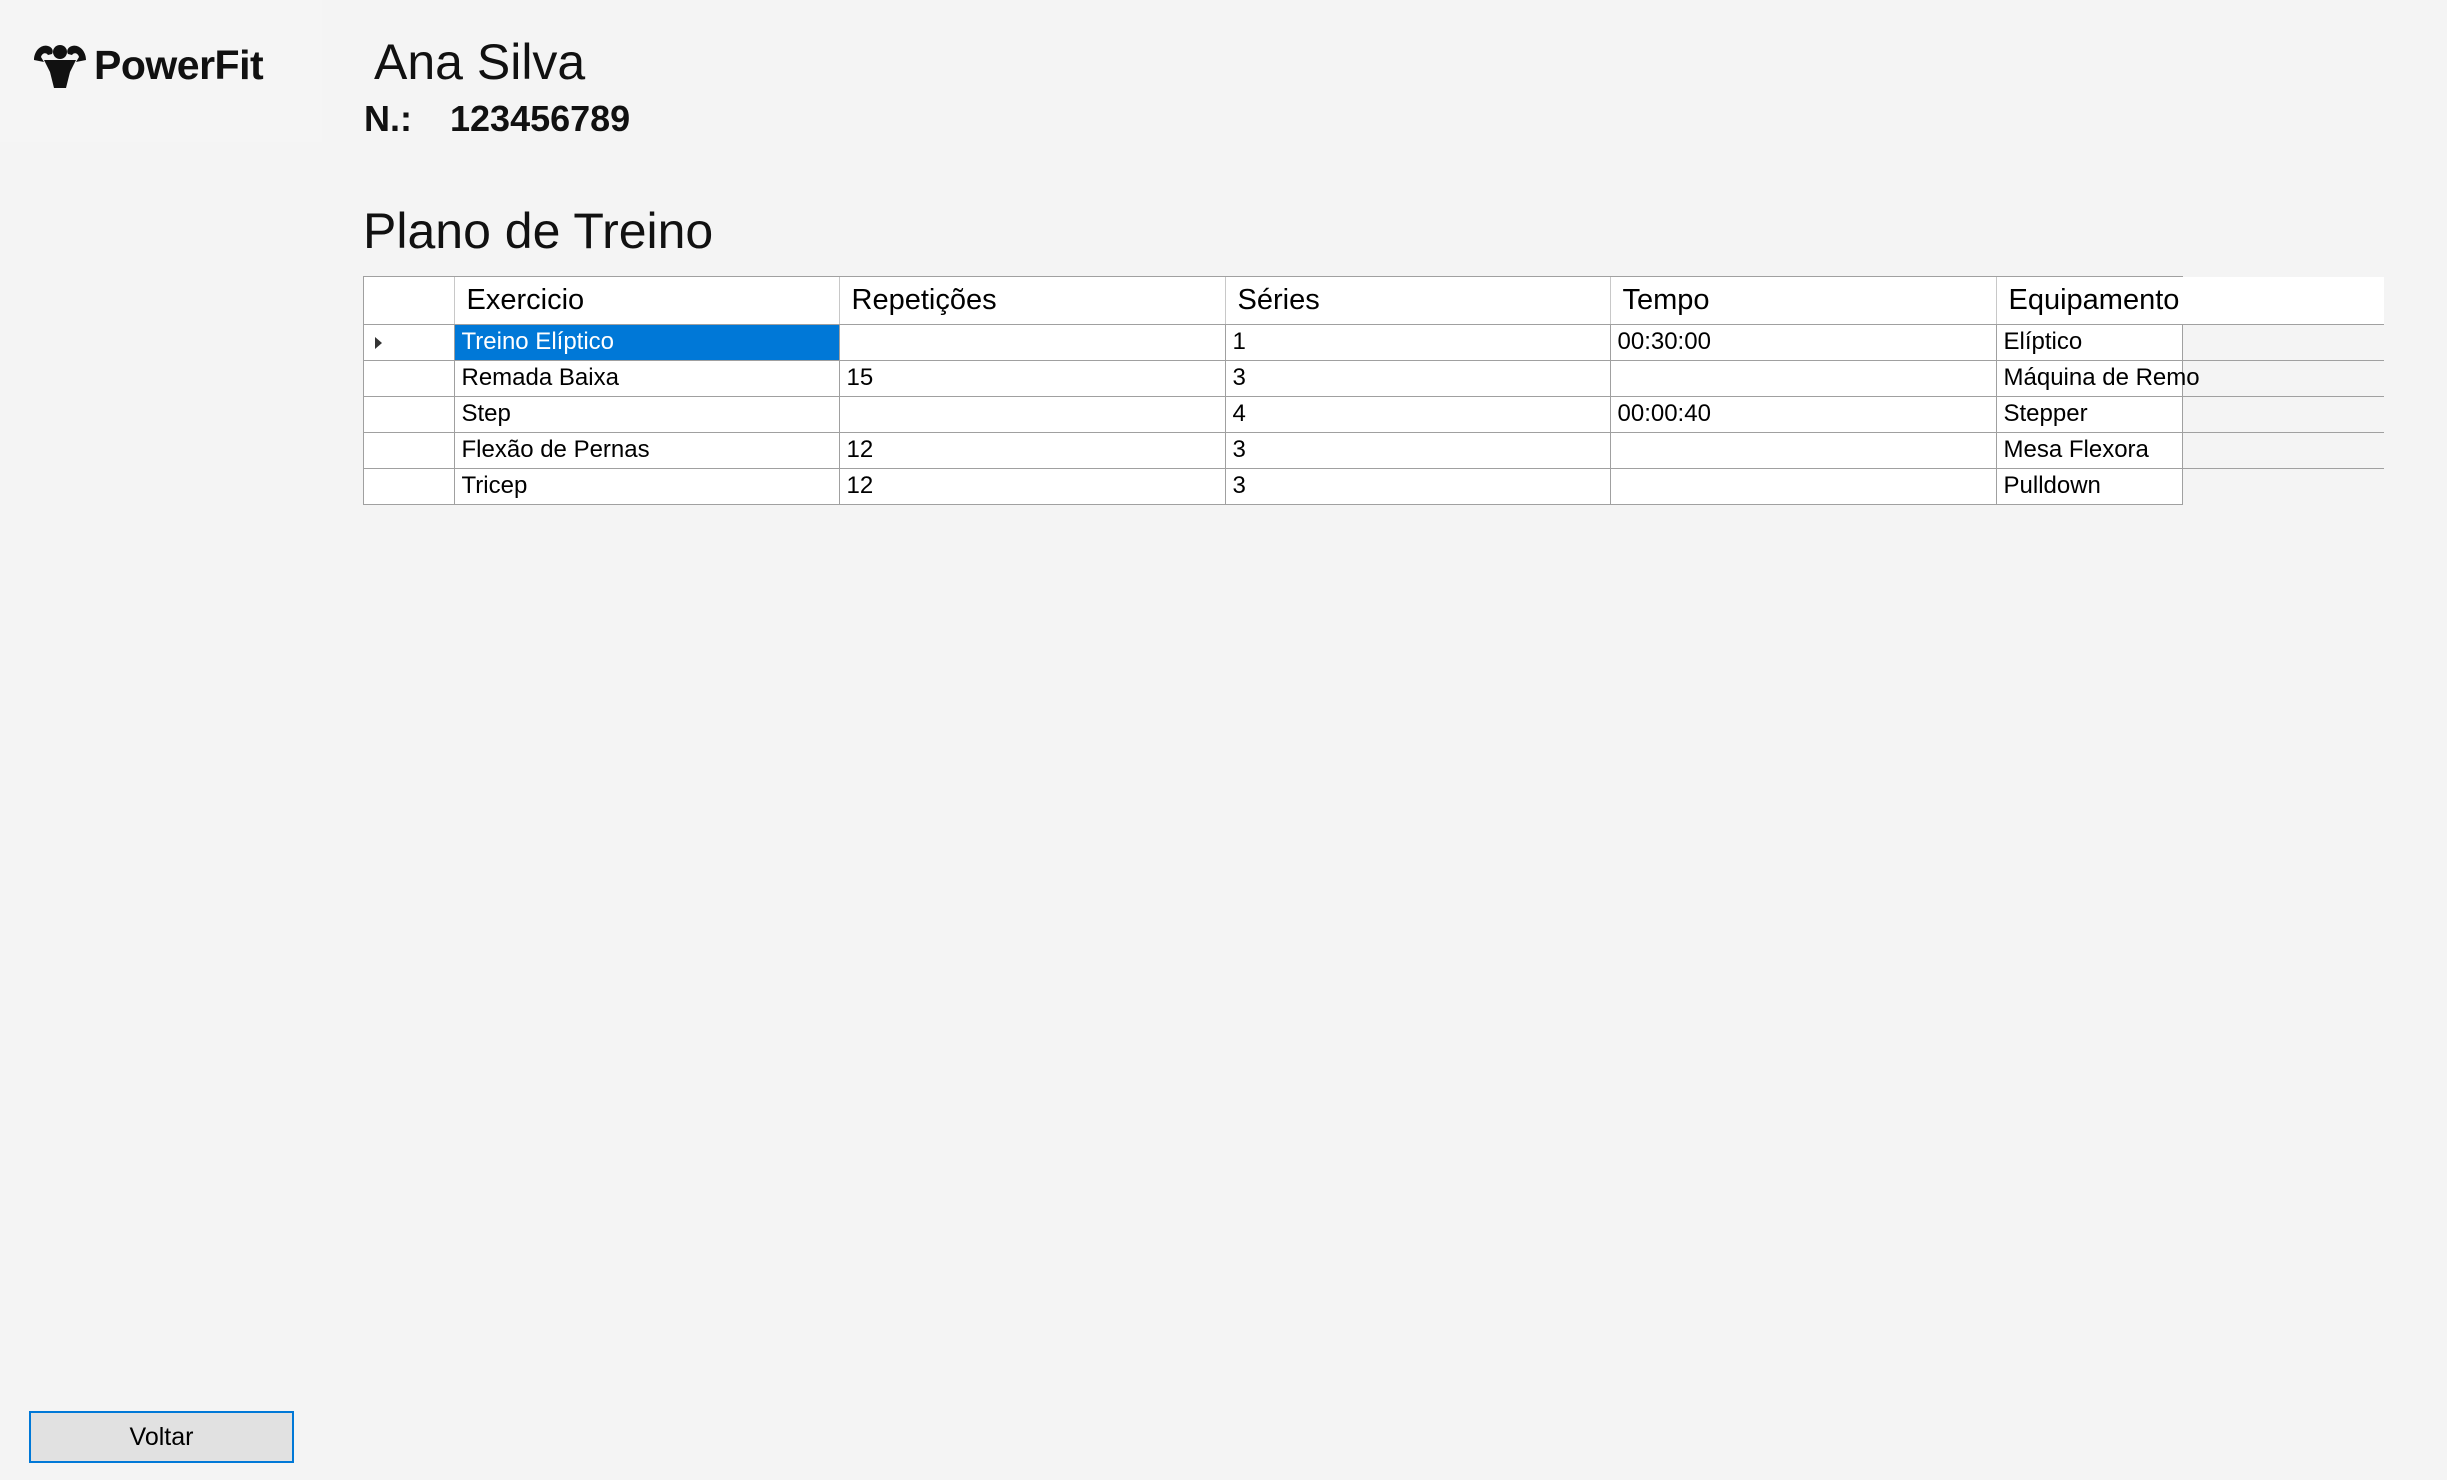 This screenshot has height=1480, width=2447. I want to click on column-header-tempo: Tempo, so click(1803, 301).